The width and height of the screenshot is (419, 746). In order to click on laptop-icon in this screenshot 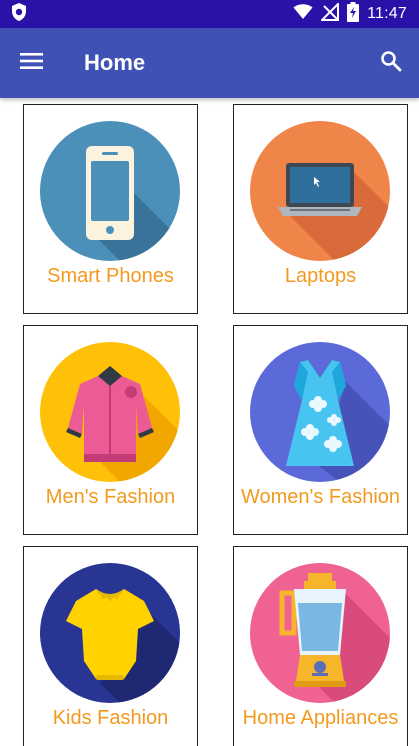, I will do `click(320, 191)`.